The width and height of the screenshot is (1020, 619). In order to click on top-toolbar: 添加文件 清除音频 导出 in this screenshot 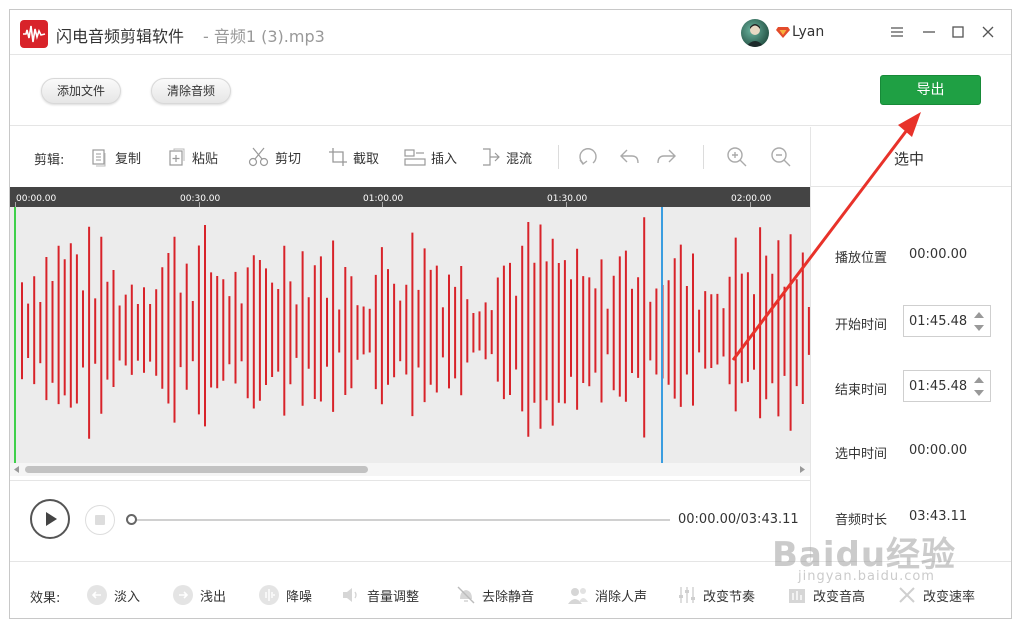, I will do `click(510, 91)`.